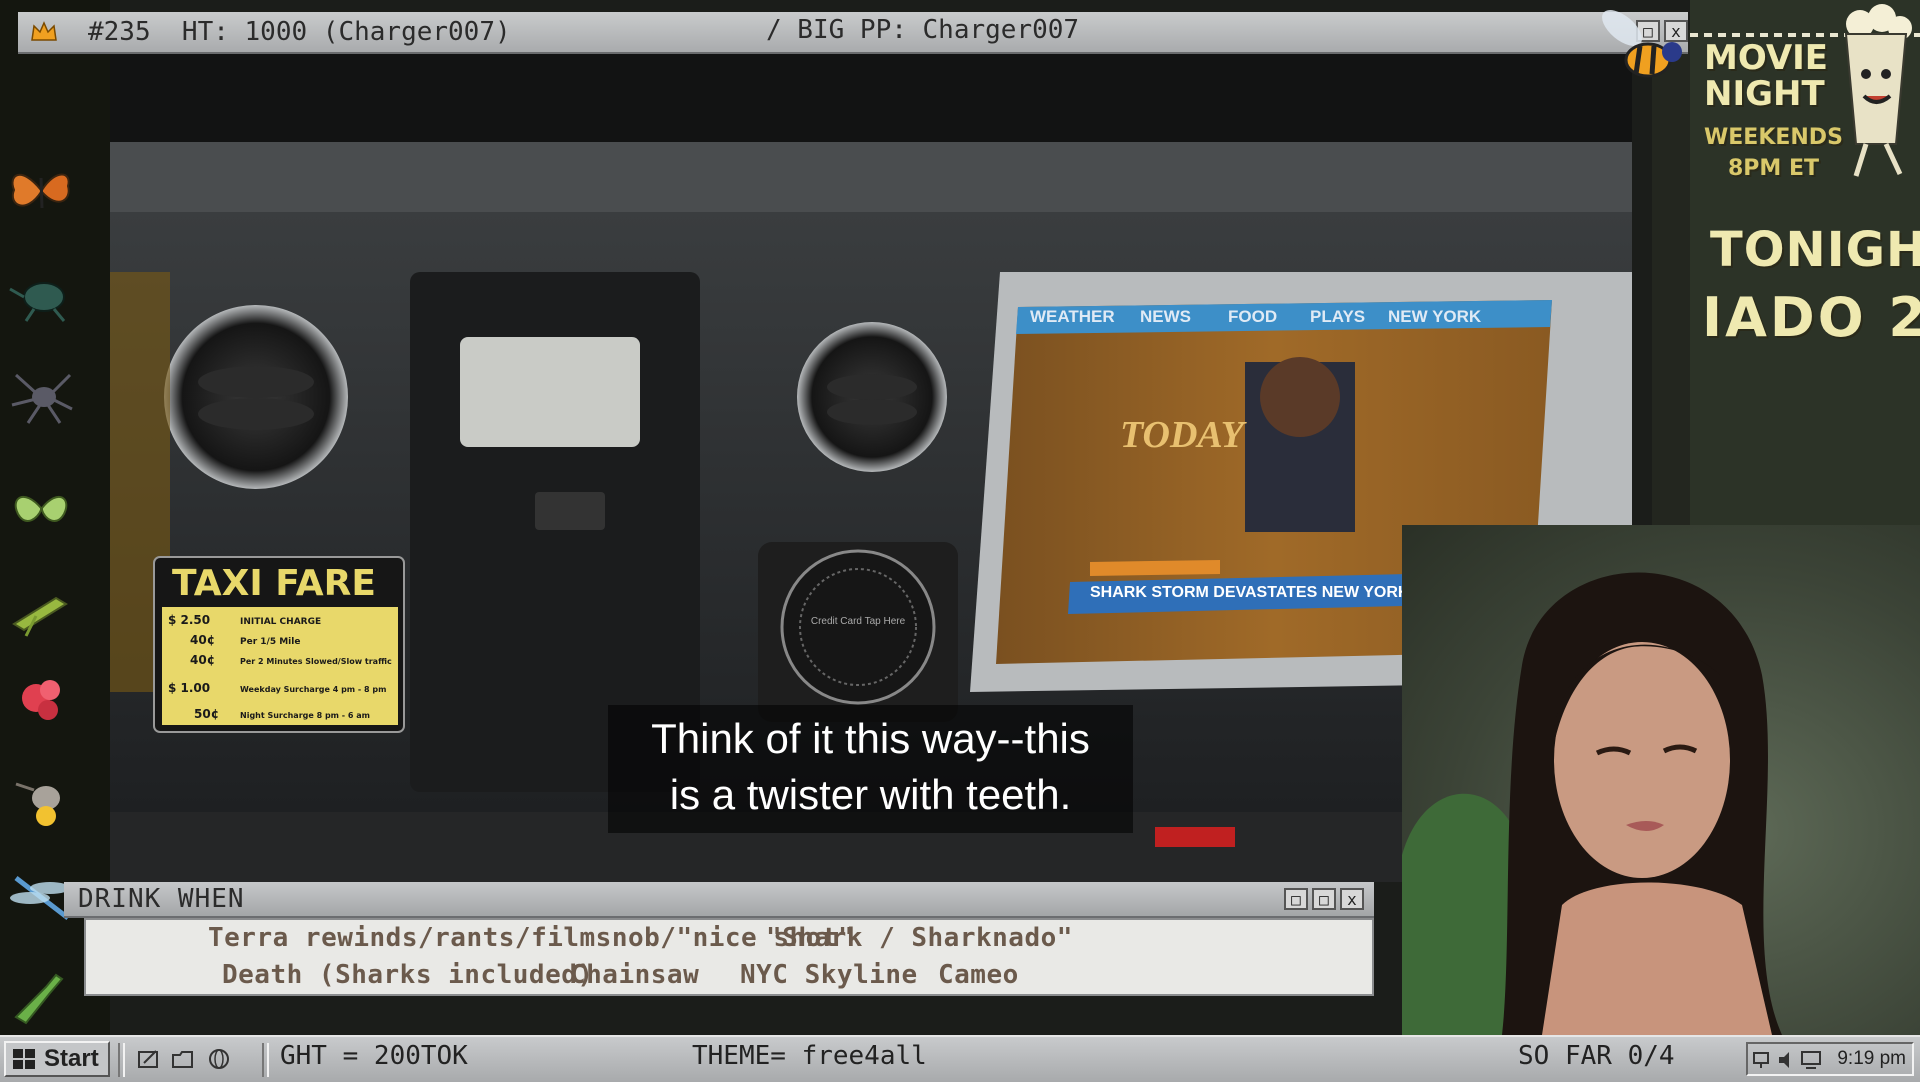  What do you see at coordinates (919, 938) in the screenshot?
I see `drink-rule-shark: "Shark / Sharknado"` at bounding box center [919, 938].